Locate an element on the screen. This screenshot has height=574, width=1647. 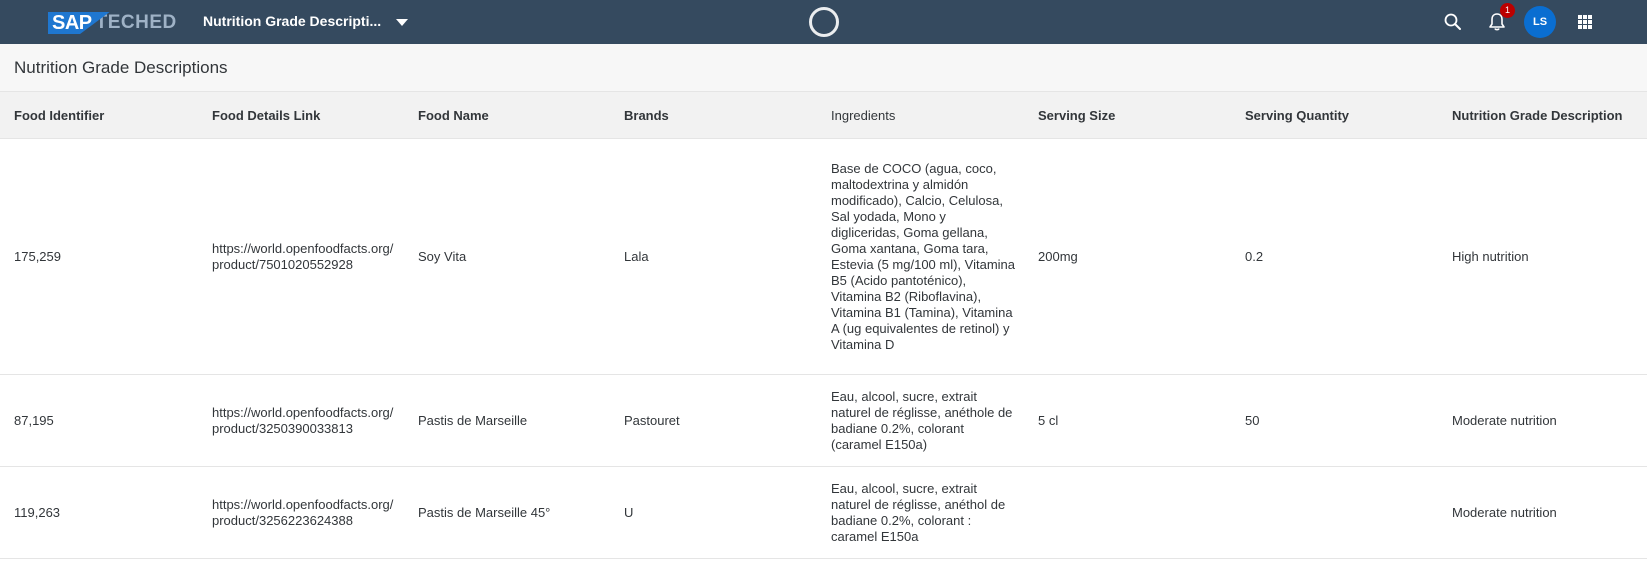
page-header: Nutrition Grade Descriptions is located at coordinates (823, 68).